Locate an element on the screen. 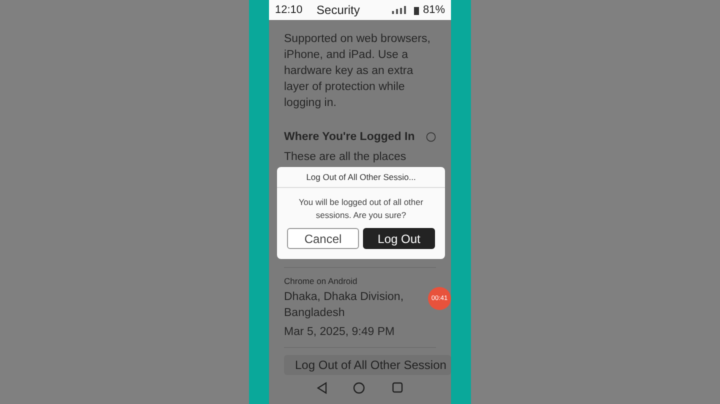  session-device: Chrome on Android is located at coordinates (321, 281).